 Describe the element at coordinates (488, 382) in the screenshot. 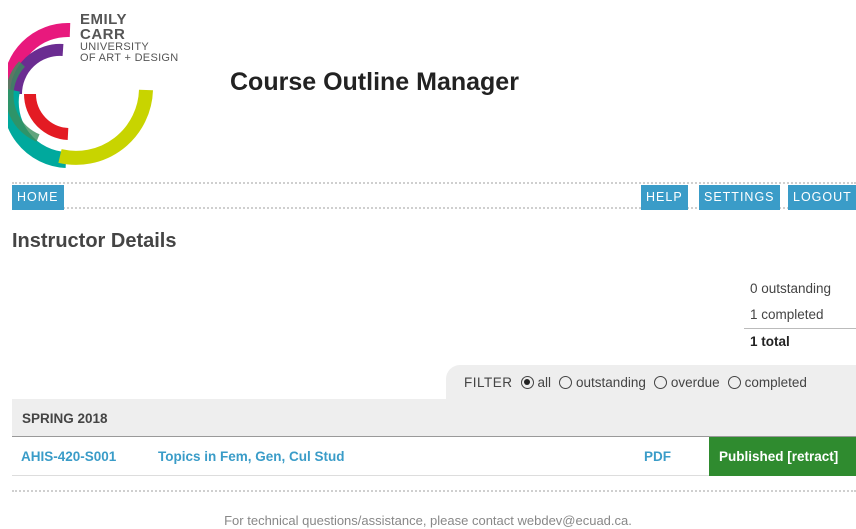

I see `filter-label: FILTER` at that location.